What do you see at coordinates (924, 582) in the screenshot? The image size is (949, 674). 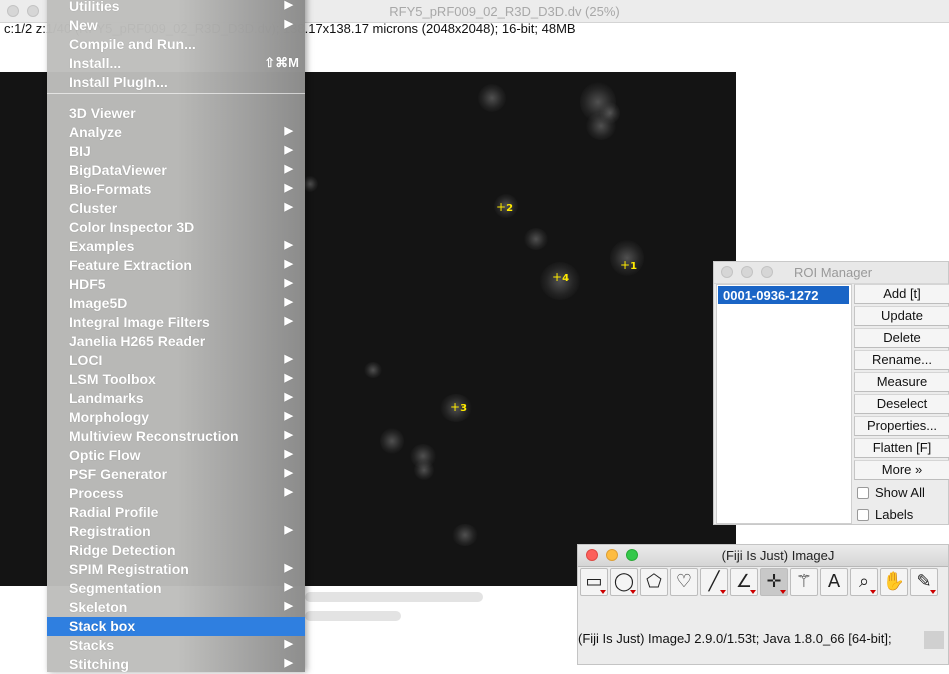 I see `color-picker-icon: ✎` at bounding box center [924, 582].